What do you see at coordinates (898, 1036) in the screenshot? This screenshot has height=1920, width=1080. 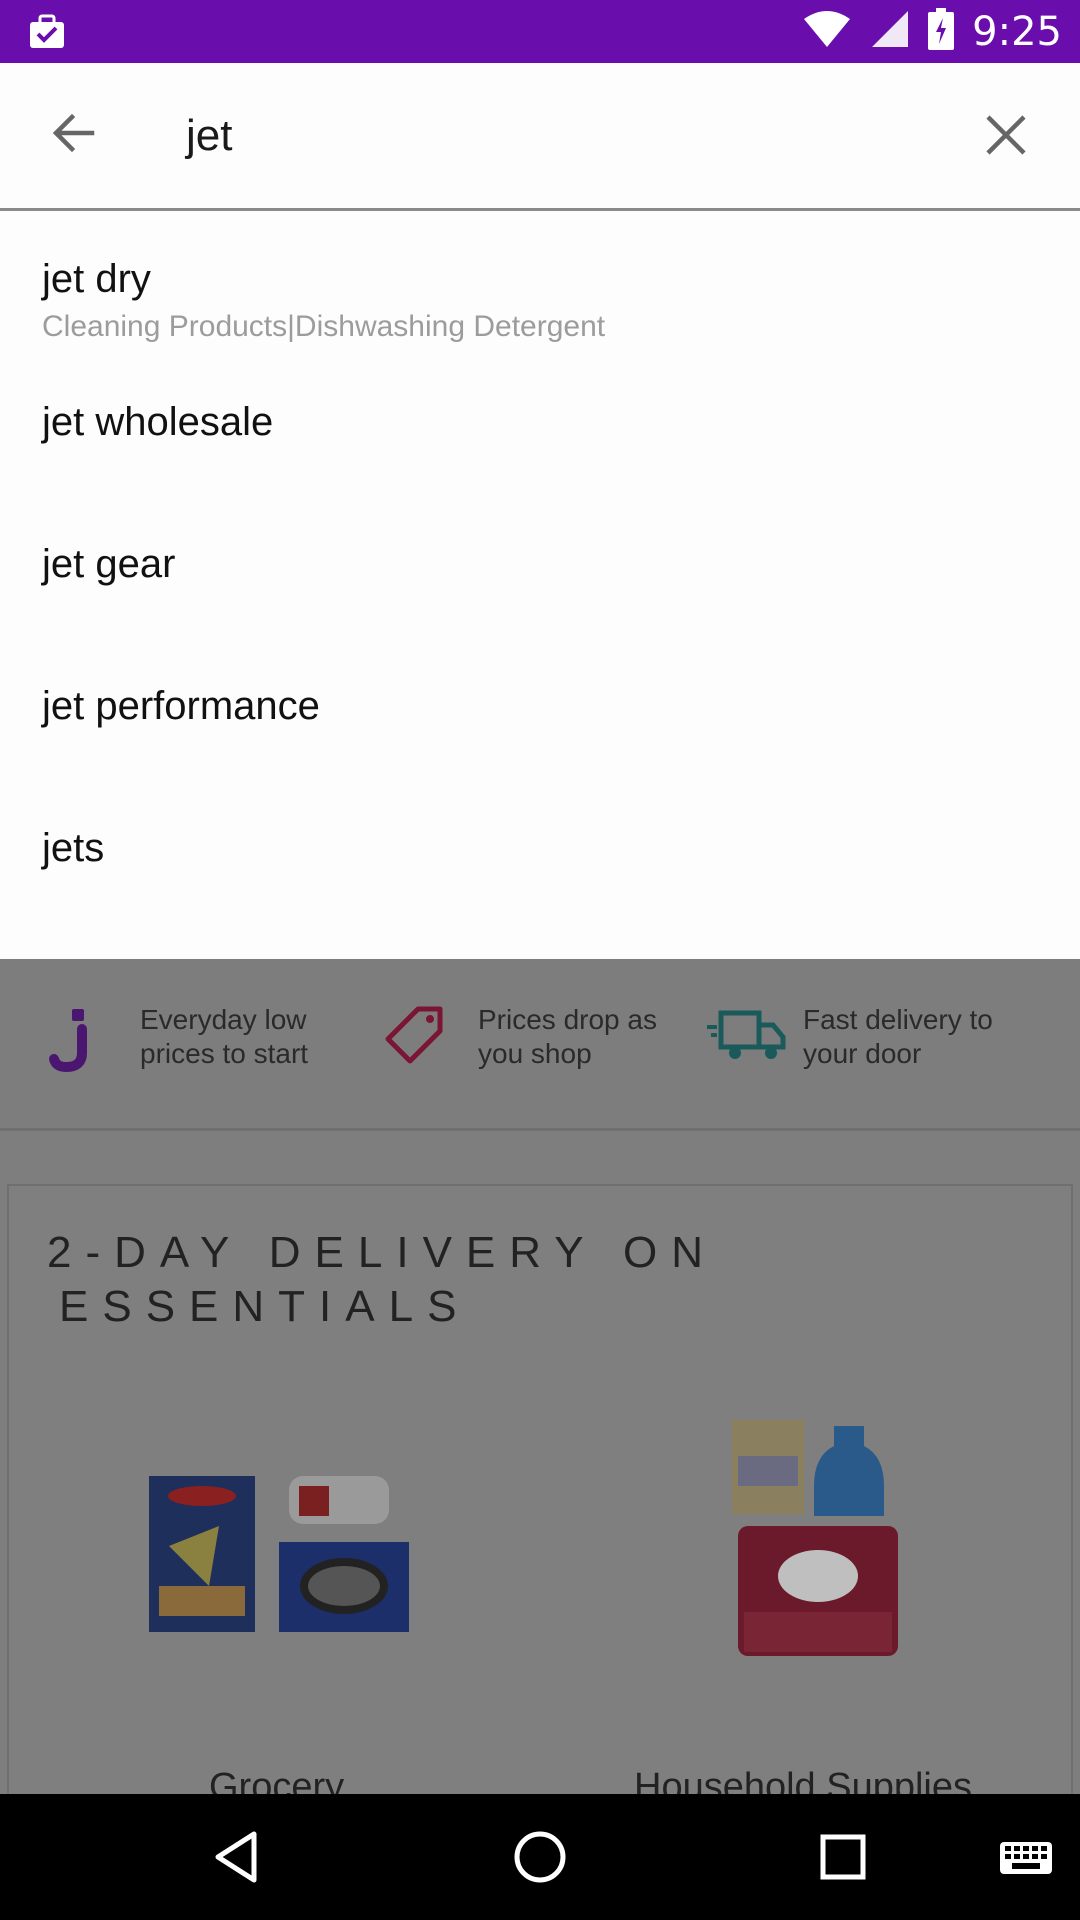 I see `value-prop-text: Fast delivery to your door` at bounding box center [898, 1036].